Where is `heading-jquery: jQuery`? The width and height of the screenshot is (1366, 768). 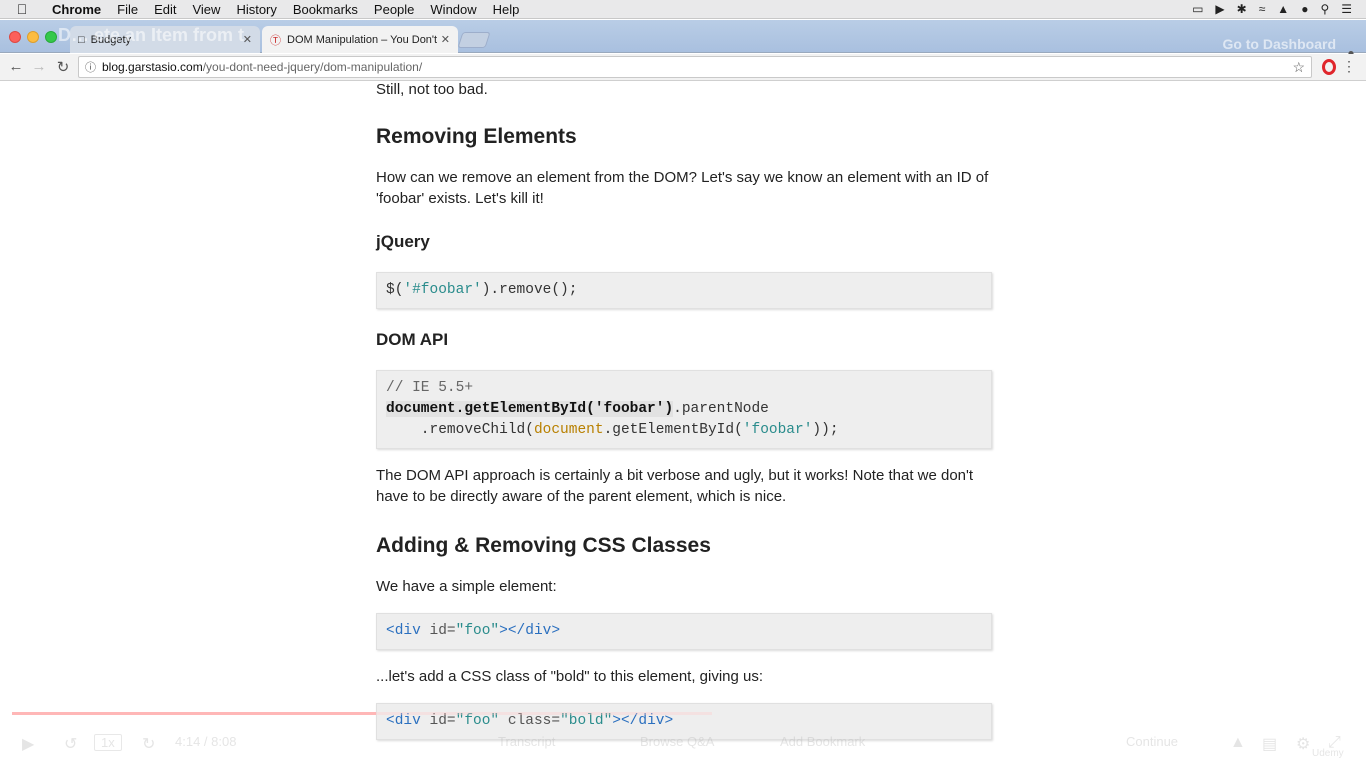 heading-jquery: jQuery is located at coordinates (403, 241).